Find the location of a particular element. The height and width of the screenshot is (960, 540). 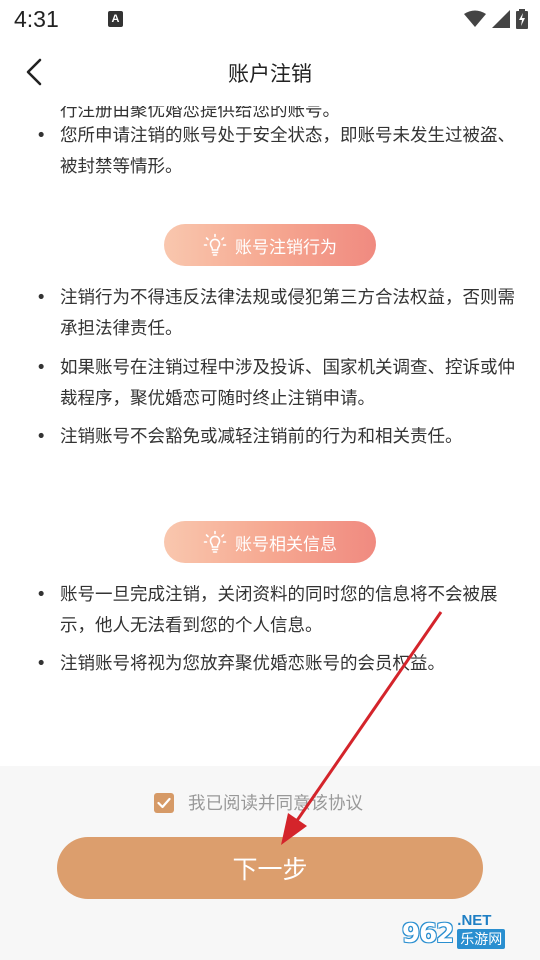

list-item-text: 您所申请注销的账号处于安全状态，即账号未发生过被盗、被封禁等情形。 is located at coordinates (287, 151).